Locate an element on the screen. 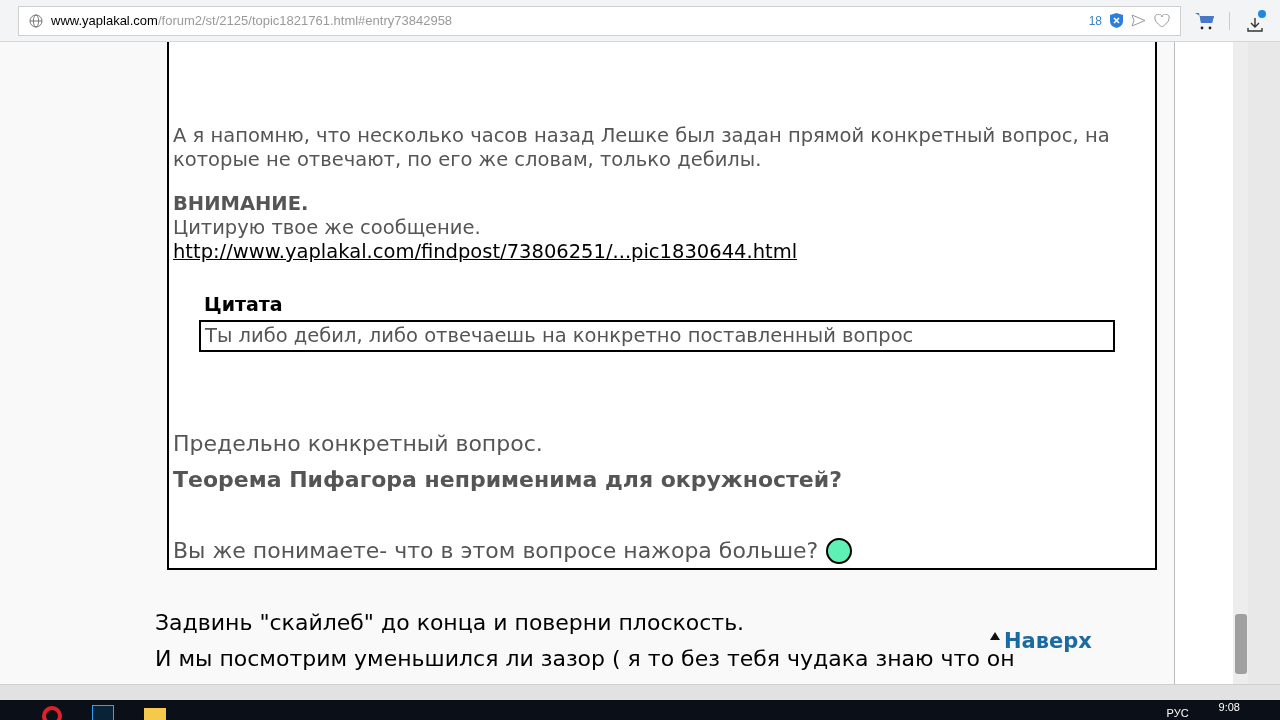 The width and height of the screenshot is (1280, 720). quote-text: А я напомню, что несколько часов назад Лешке был задан прямой конкретный вопрос, на которые не отвечают, по его же словам, только дебилы. is located at coordinates (642, 148).